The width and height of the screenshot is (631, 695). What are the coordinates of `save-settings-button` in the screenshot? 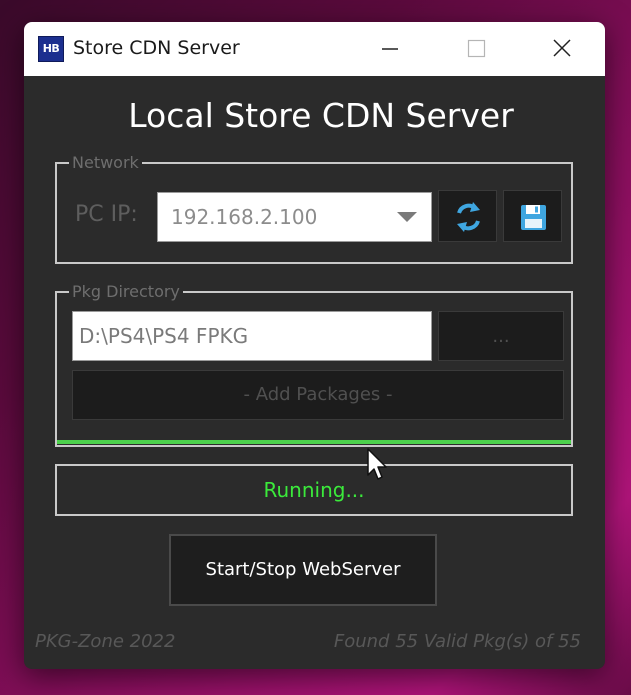 It's located at (532, 216).